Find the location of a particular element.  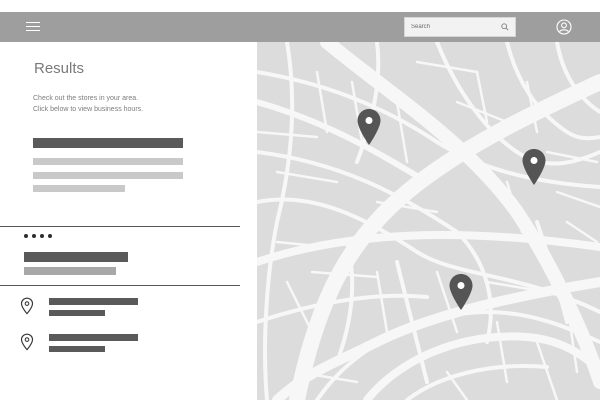

user-account-icon is located at coordinates (564, 27).